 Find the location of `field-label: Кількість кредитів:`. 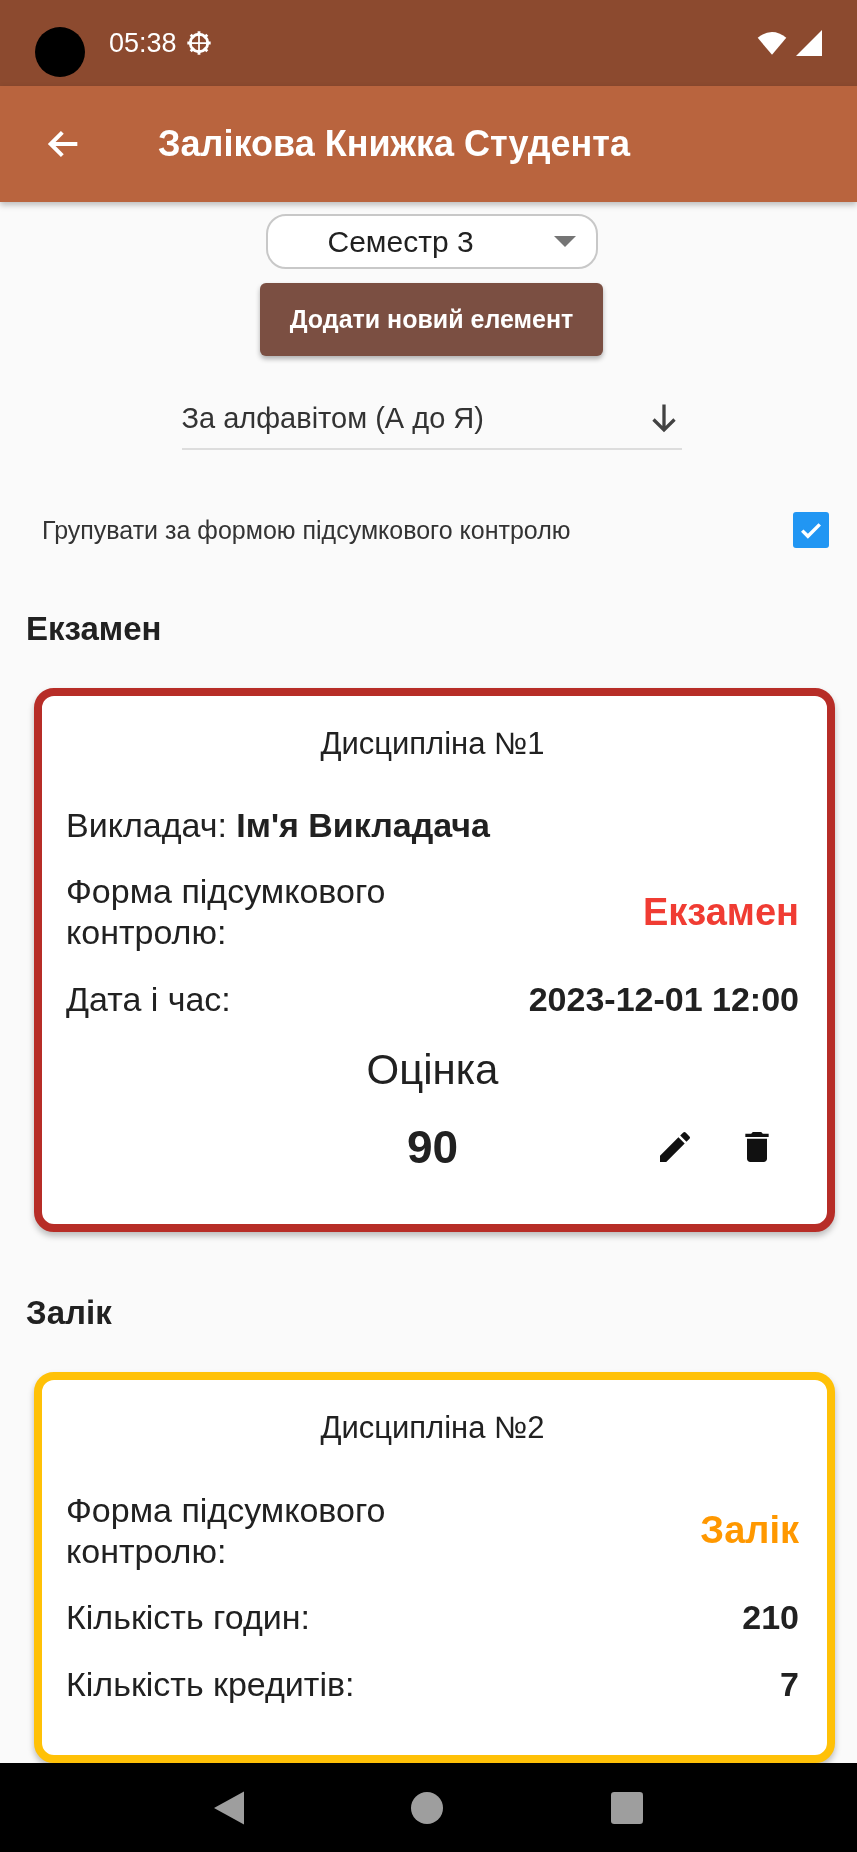

field-label: Кількість кредитів: is located at coordinates (210, 1684).